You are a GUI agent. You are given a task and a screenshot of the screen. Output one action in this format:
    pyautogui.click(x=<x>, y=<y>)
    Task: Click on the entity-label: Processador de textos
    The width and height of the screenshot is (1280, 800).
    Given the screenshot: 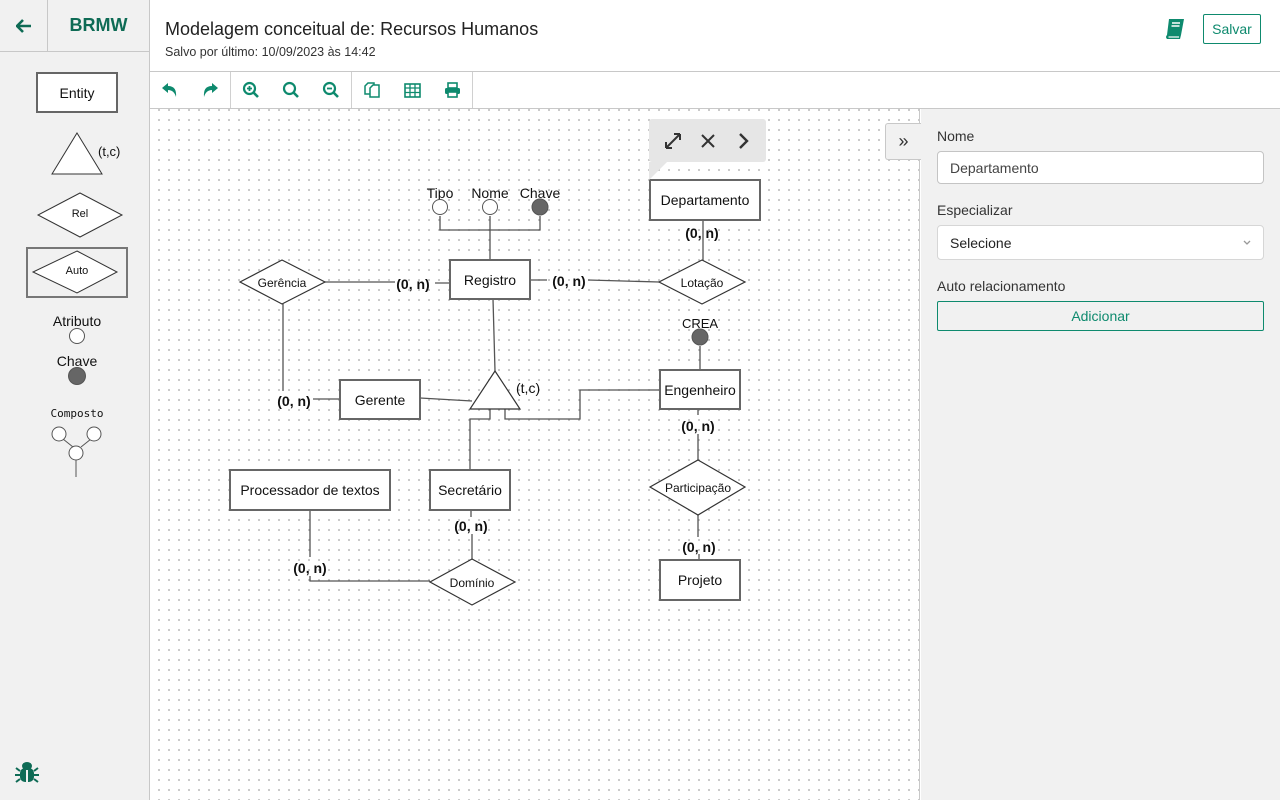 What is the action you would take?
    pyautogui.click(x=309, y=490)
    